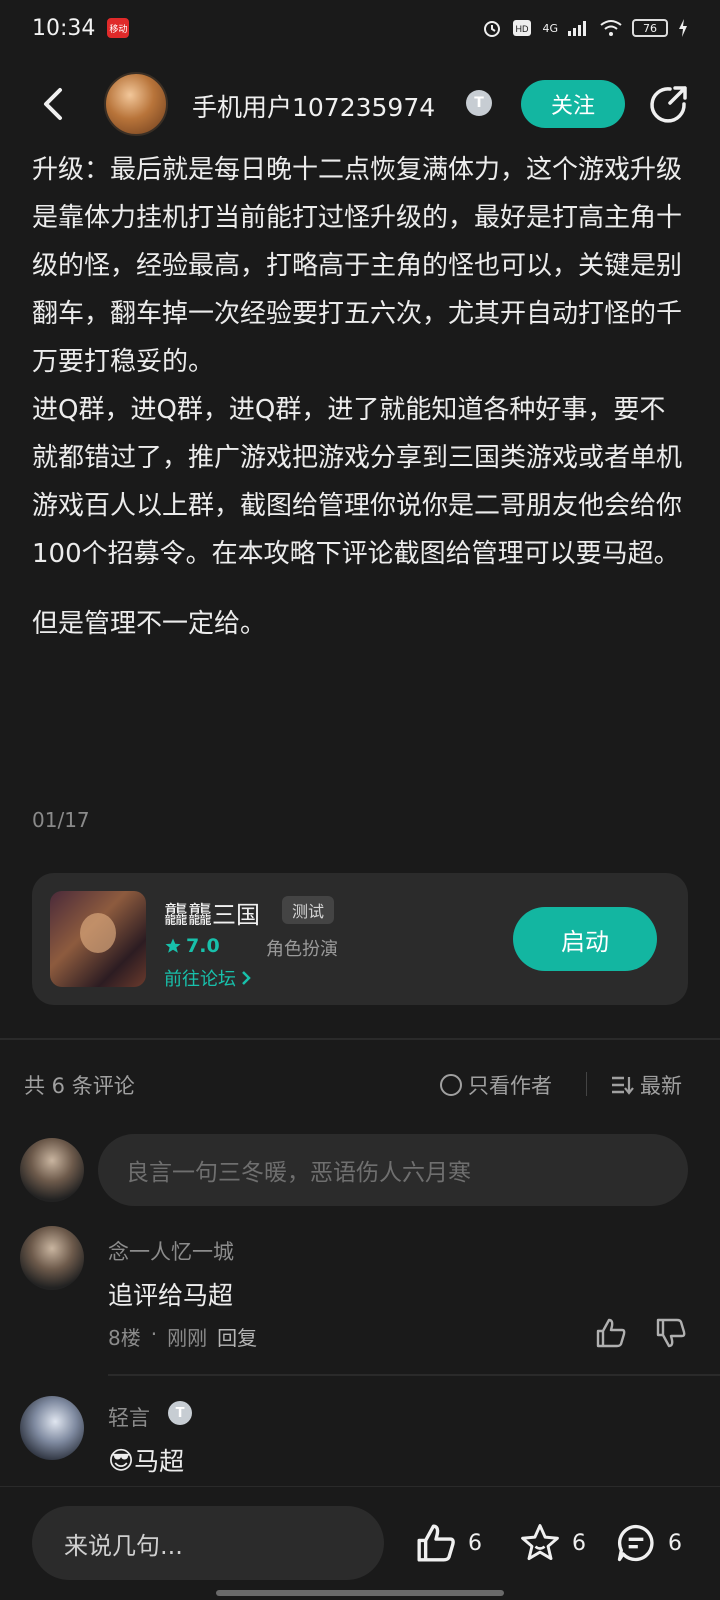 The image size is (720, 1600). What do you see at coordinates (675, 1543) in the screenshot?
I see `comment-count: 6` at bounding box center [675, 1543].